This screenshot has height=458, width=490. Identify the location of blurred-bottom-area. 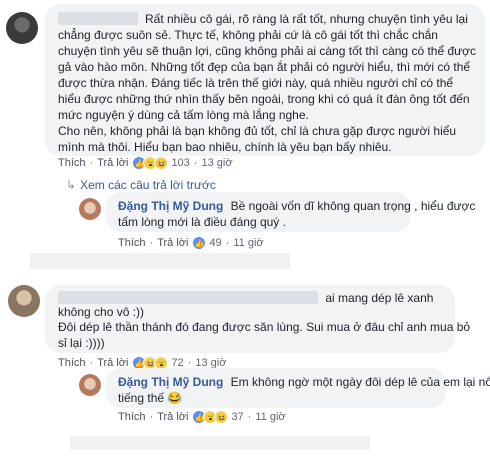
(220, 443).